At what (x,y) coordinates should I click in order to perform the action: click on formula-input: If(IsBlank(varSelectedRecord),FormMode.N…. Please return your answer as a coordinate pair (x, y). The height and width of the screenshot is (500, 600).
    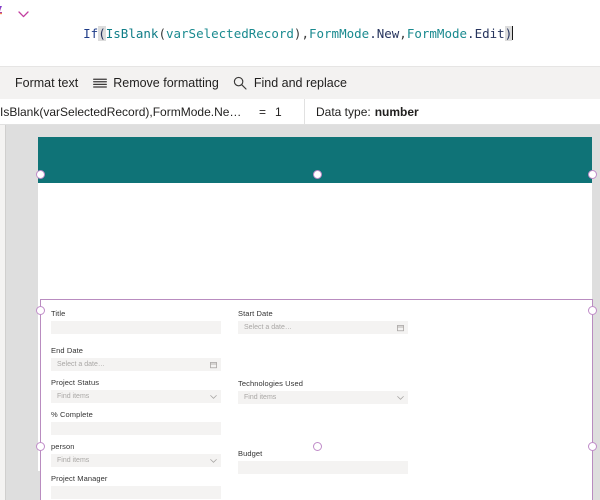
    Looking at the image, I should click on (317, 33).